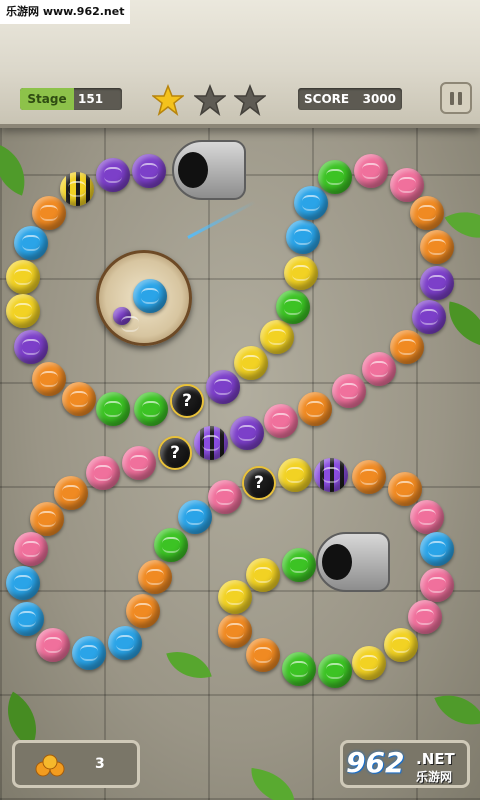 This screenshot has width=480, height=800. I want to click on shooter-next-ball, so click(126, 319).